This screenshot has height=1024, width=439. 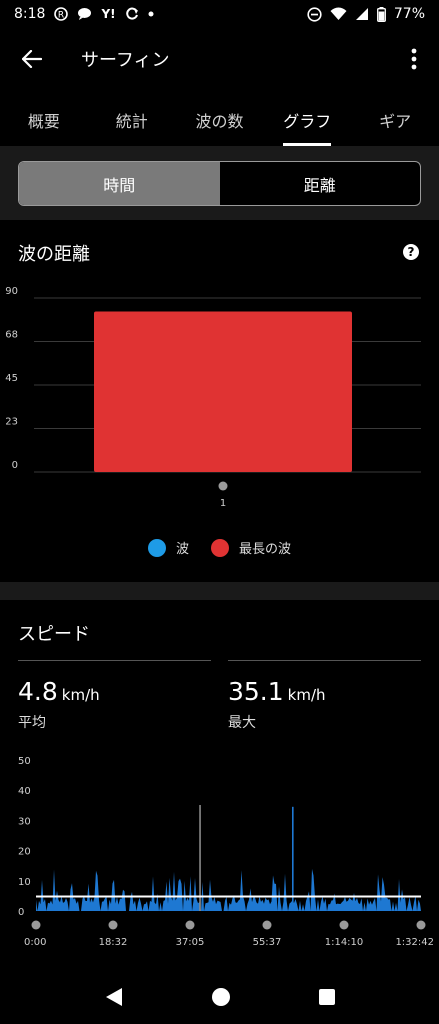 I want to click on speed-title: スピード, so click(x=54, y=634).